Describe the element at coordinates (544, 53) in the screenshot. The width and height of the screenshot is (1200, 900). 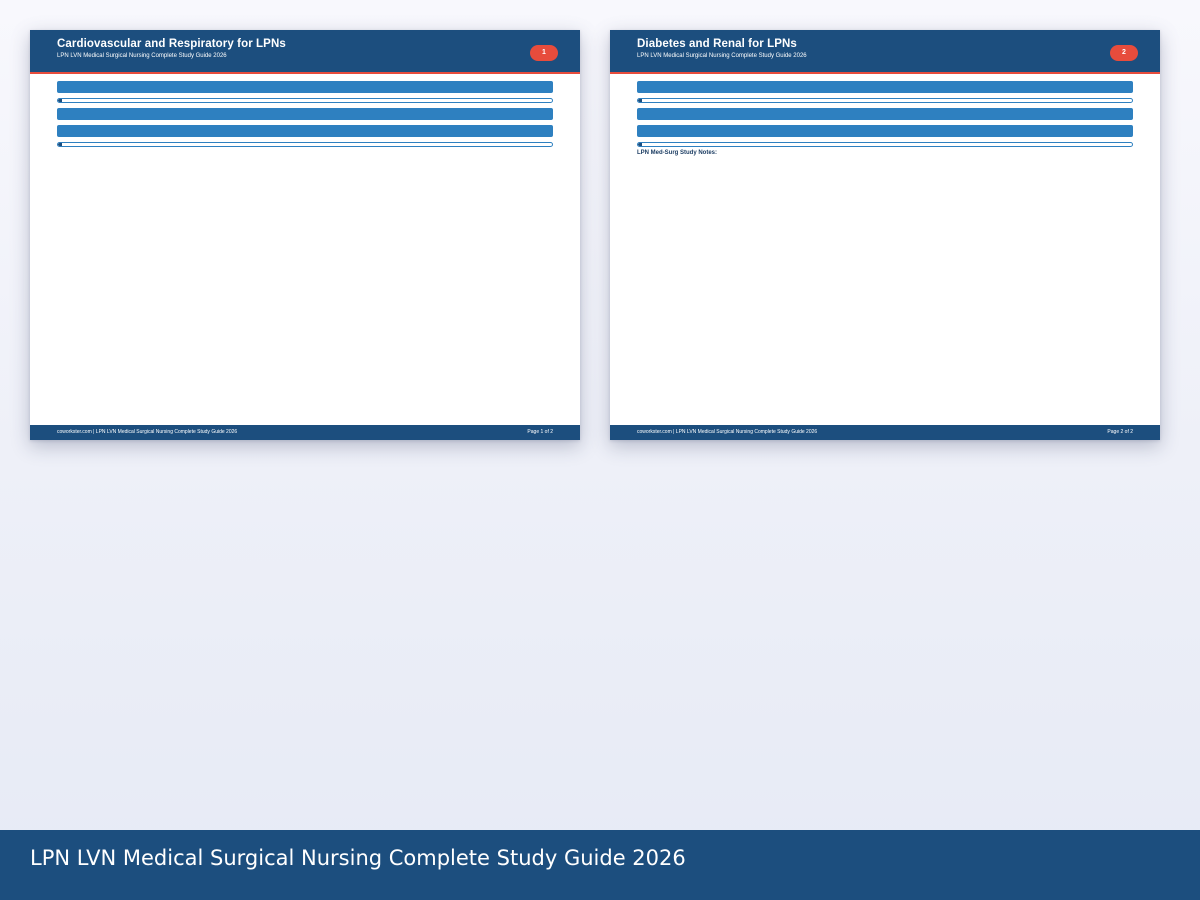
I see `page-number-badge: 1` at that location.